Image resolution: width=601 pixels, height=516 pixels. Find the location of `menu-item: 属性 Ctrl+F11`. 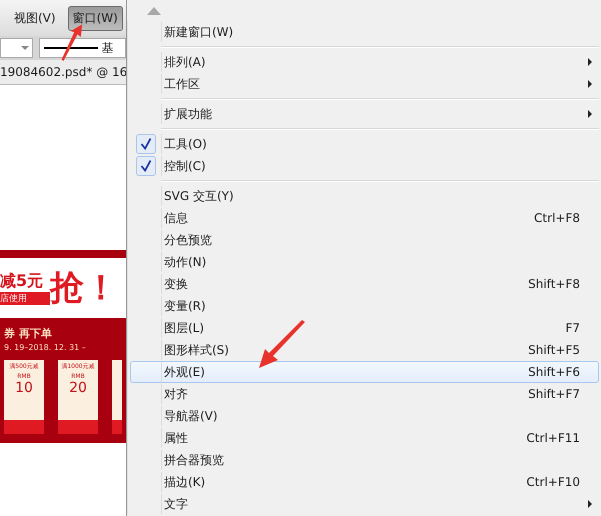

menu-item: 属性 Ctrl+F11 is located at coordinates (364, 438).